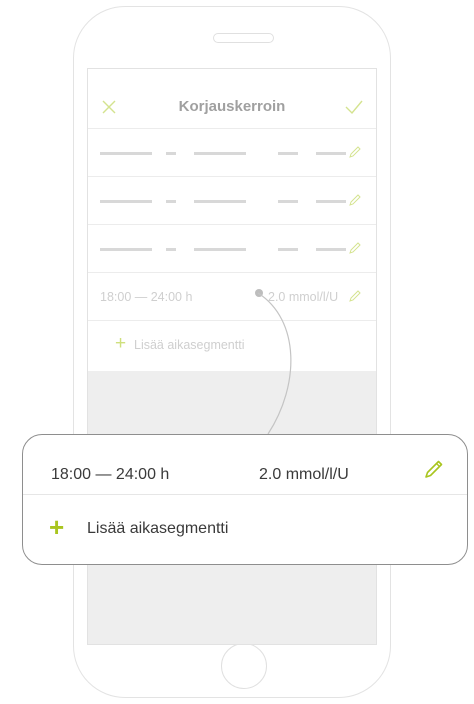  Describe the element at coordinates (304, 474) in the screenshot. I see `callout-segment-value: 2.0 mmol/l/U` at that location.